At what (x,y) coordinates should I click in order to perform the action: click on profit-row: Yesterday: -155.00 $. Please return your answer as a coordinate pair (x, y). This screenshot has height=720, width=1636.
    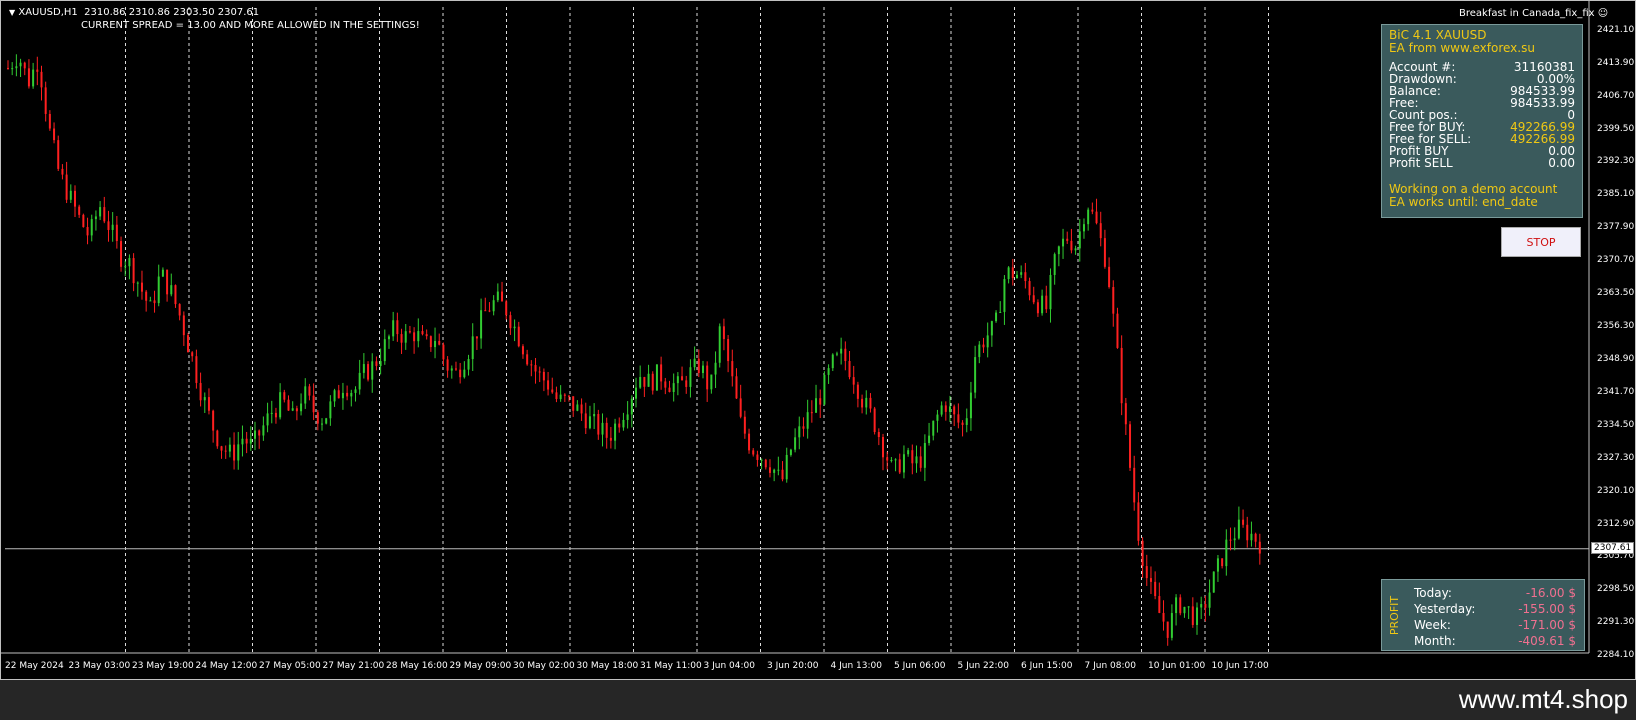
    Looking at the image, I should click on (1495, 609).